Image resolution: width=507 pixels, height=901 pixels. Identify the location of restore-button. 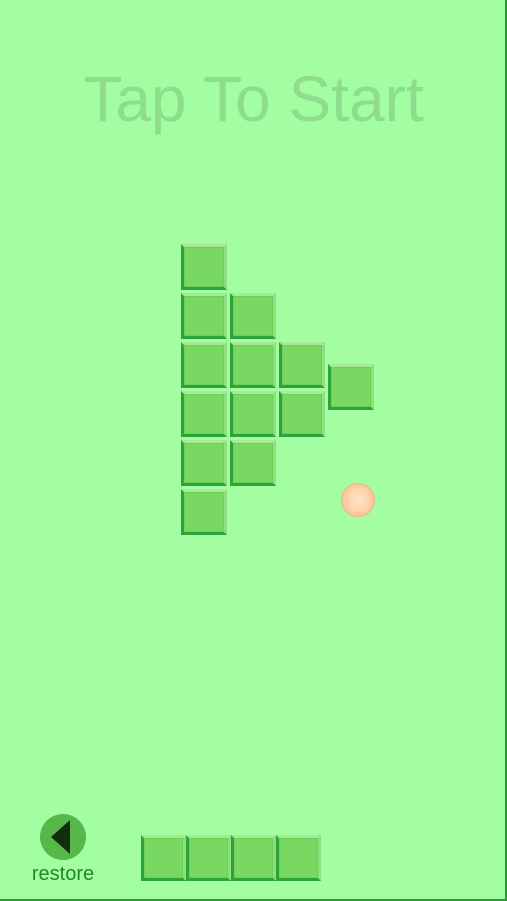
(63, 837).